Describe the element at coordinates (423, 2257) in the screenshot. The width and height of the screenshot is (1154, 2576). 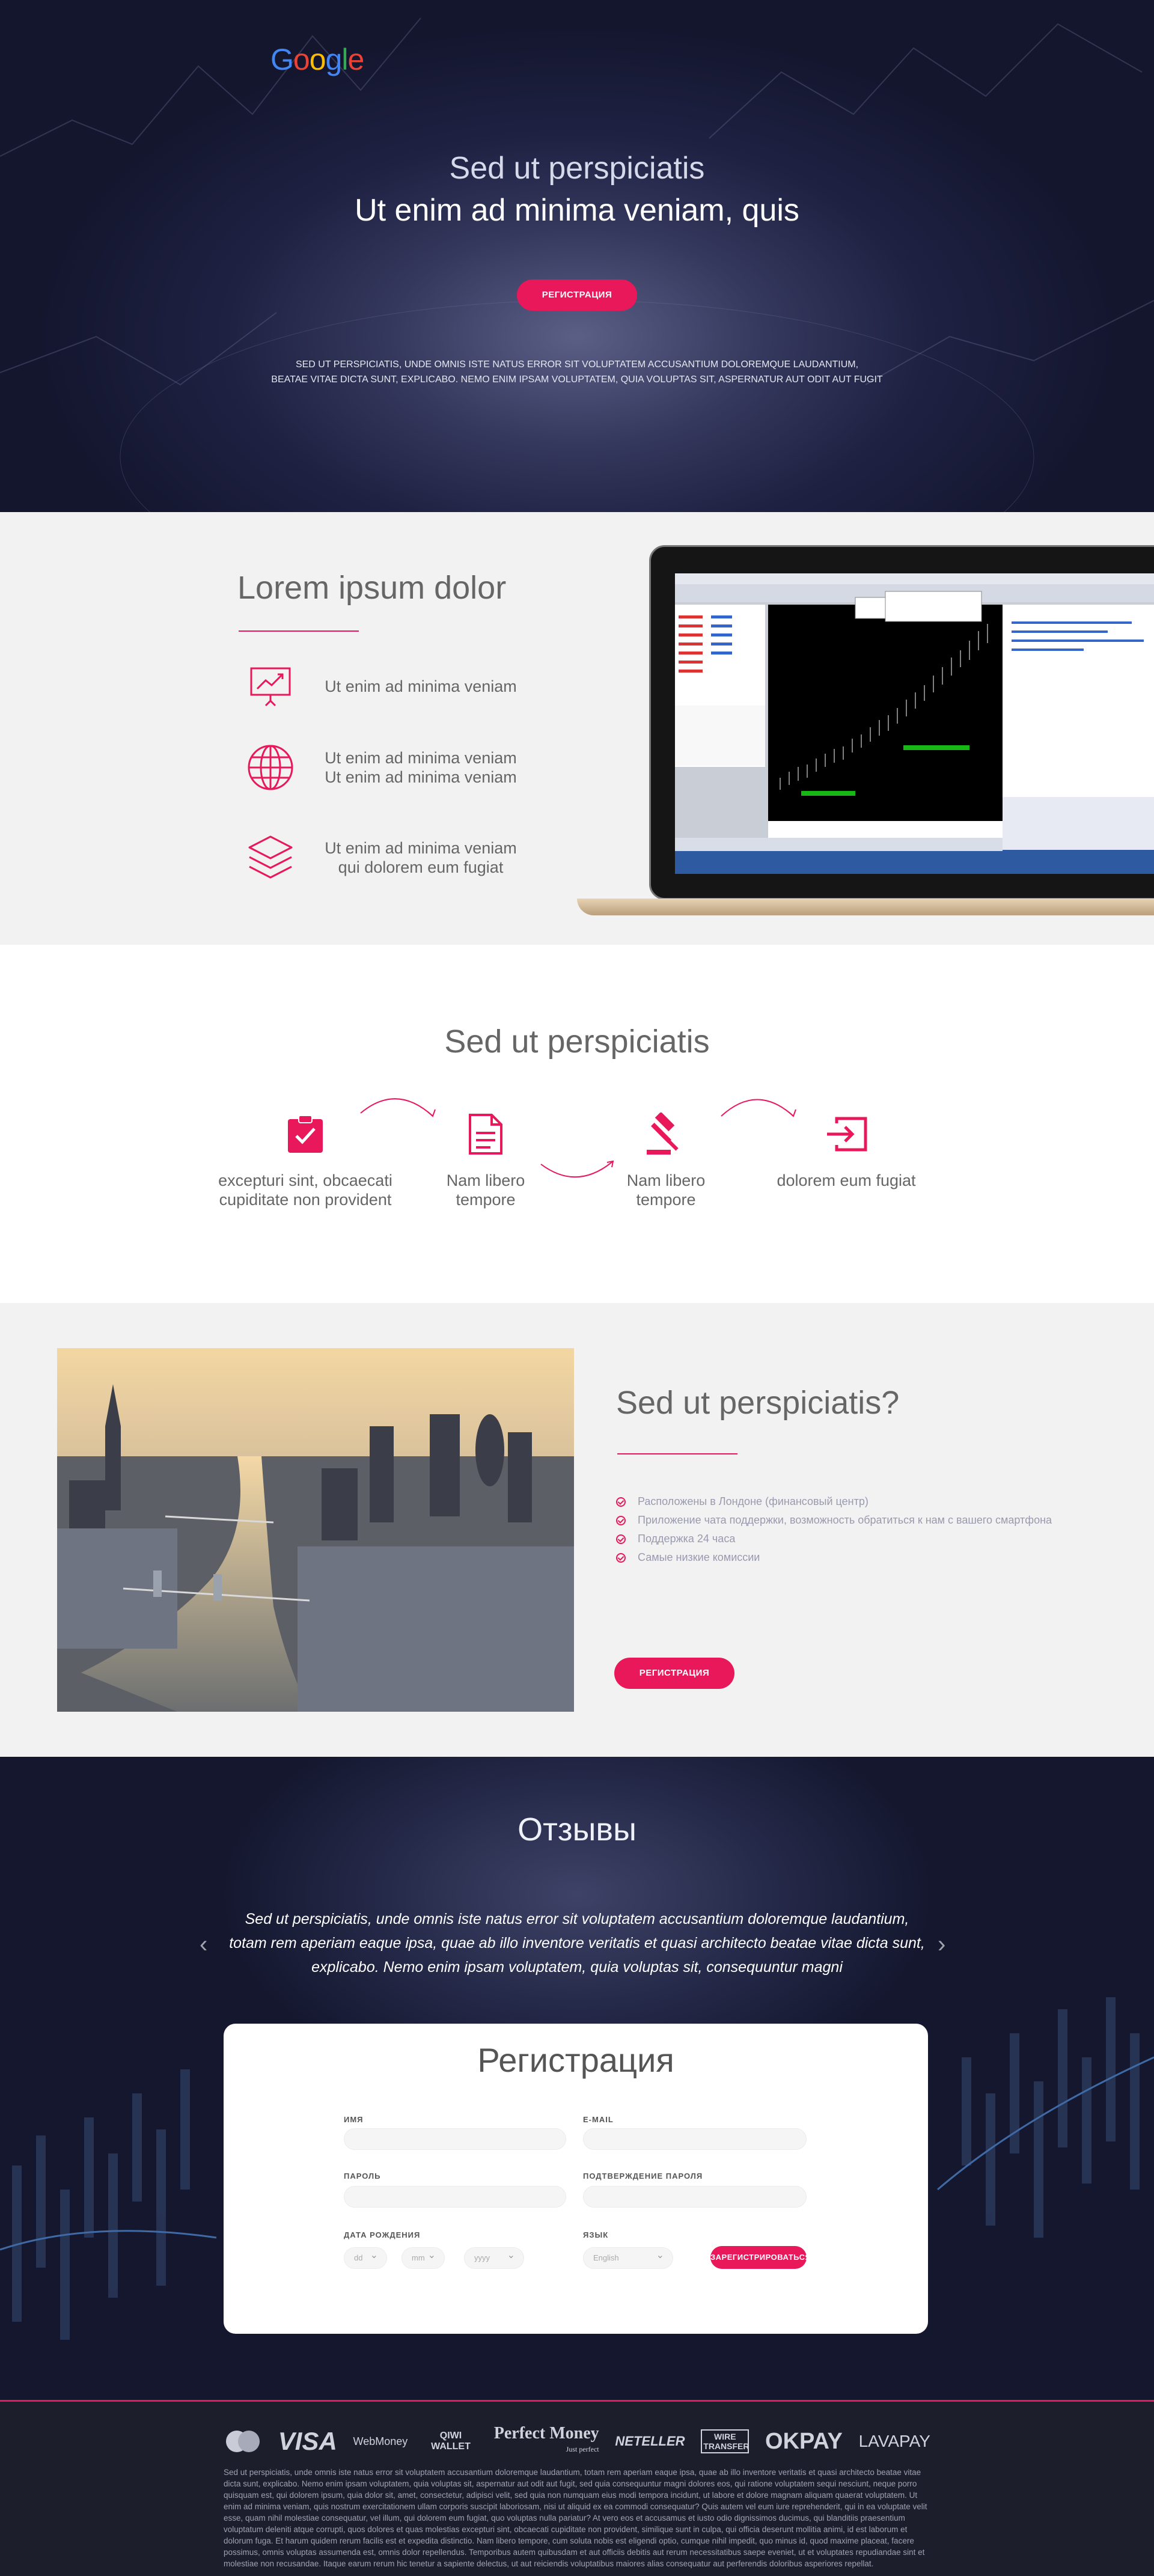
I see `dob-month-select: mm` at that location.